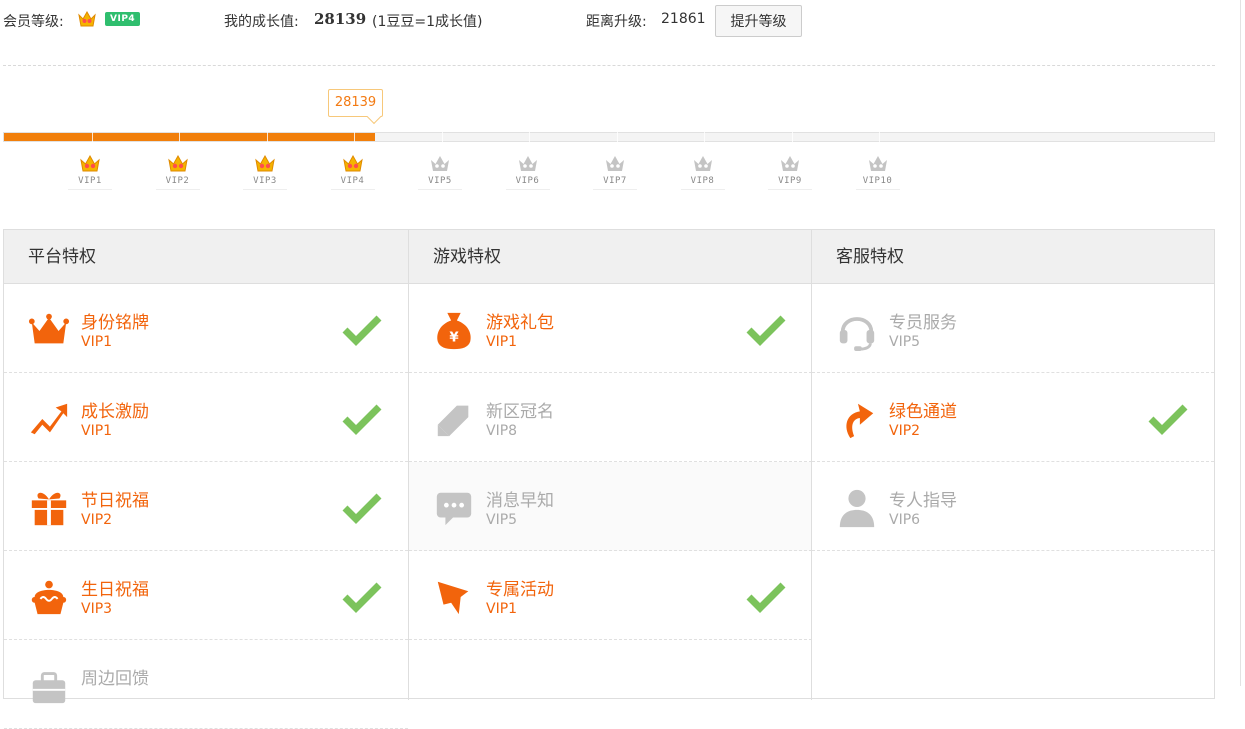 Image resolution: width=1245 pixels, height=729 pixels. Describe the element at coordinates (877, 181) in the screenshot. I see `level-label: VIP10` at that location.